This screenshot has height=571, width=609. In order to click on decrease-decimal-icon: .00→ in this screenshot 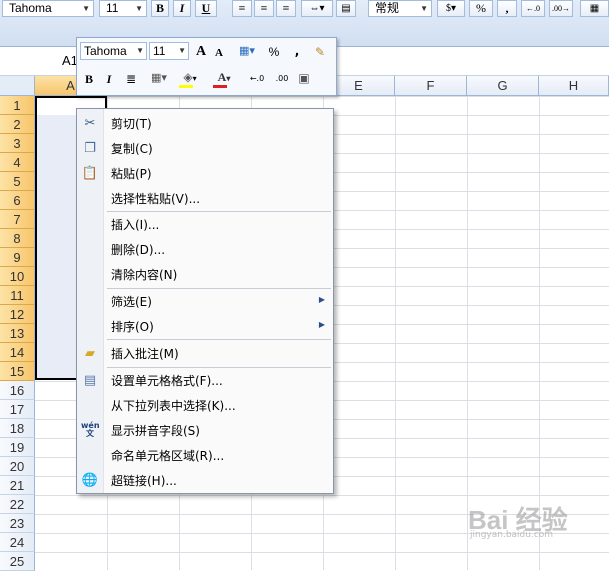, I will do `click(561, 8)`.